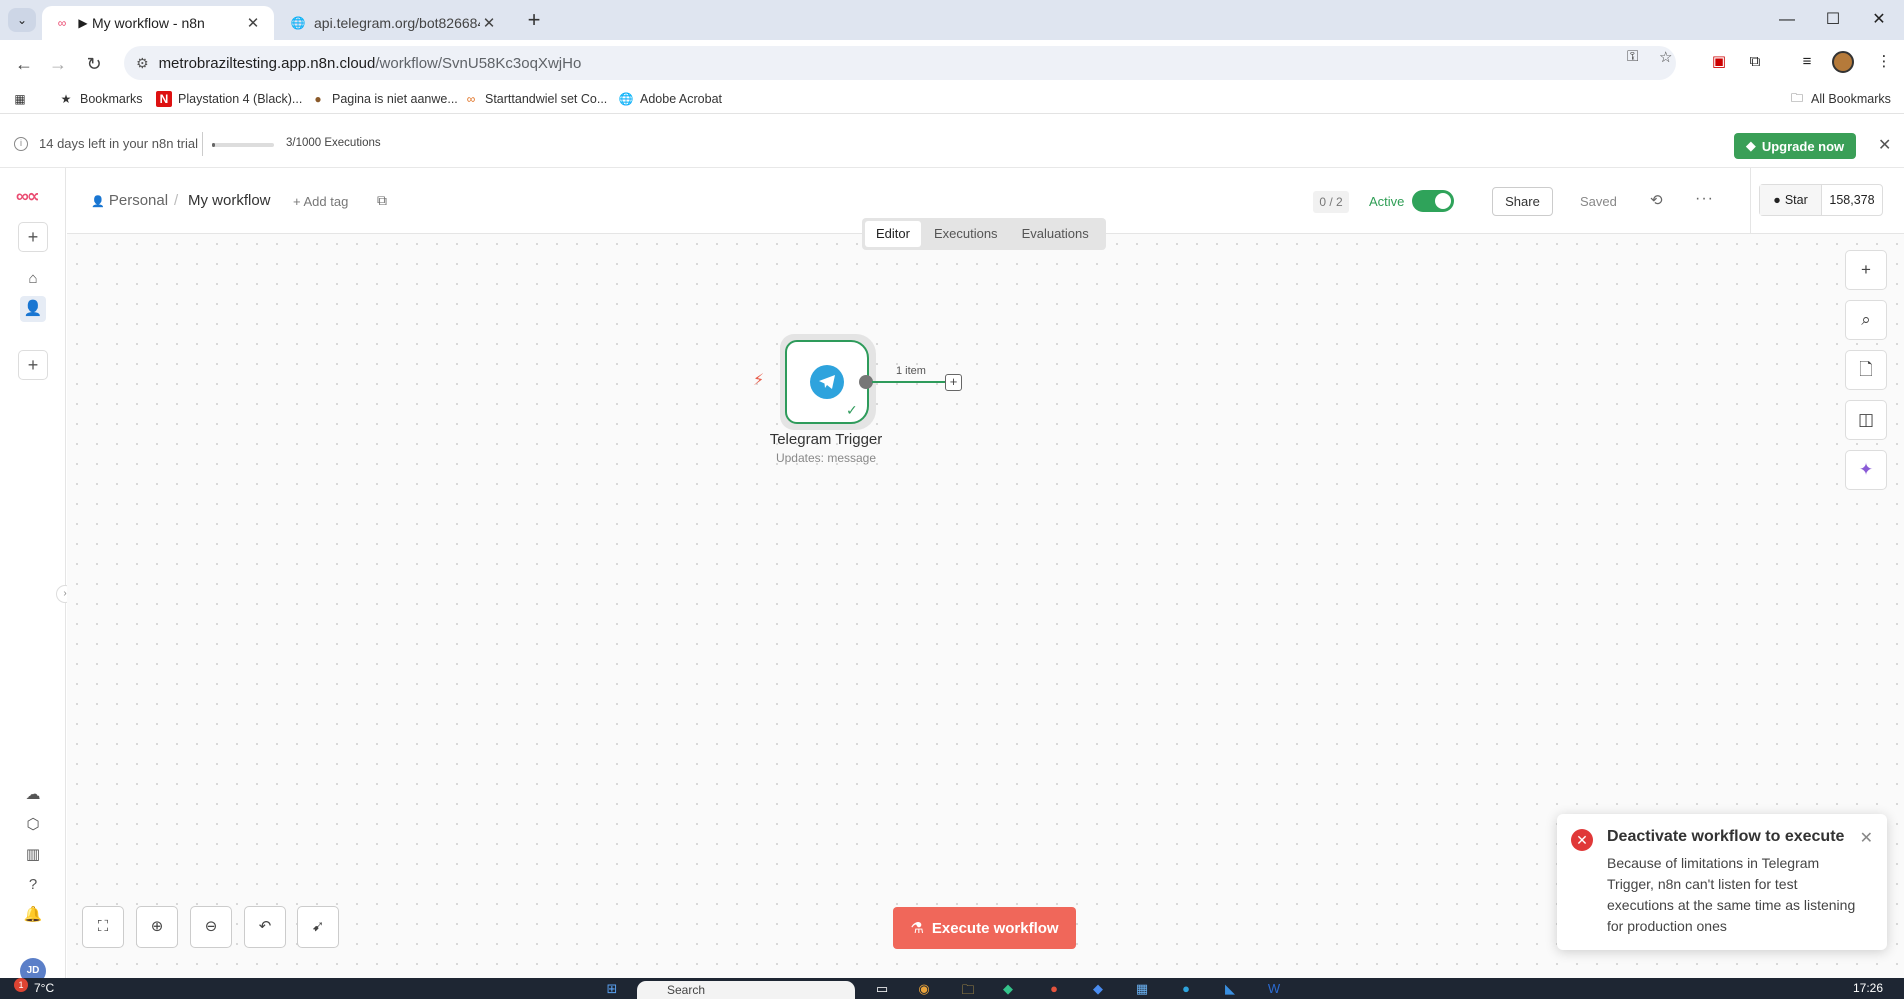 This screenshot has width=1904, height=999. Describe the element at coordinates (382, 200) in the screenshot. I see `archive-icon: ⧉` at that location.